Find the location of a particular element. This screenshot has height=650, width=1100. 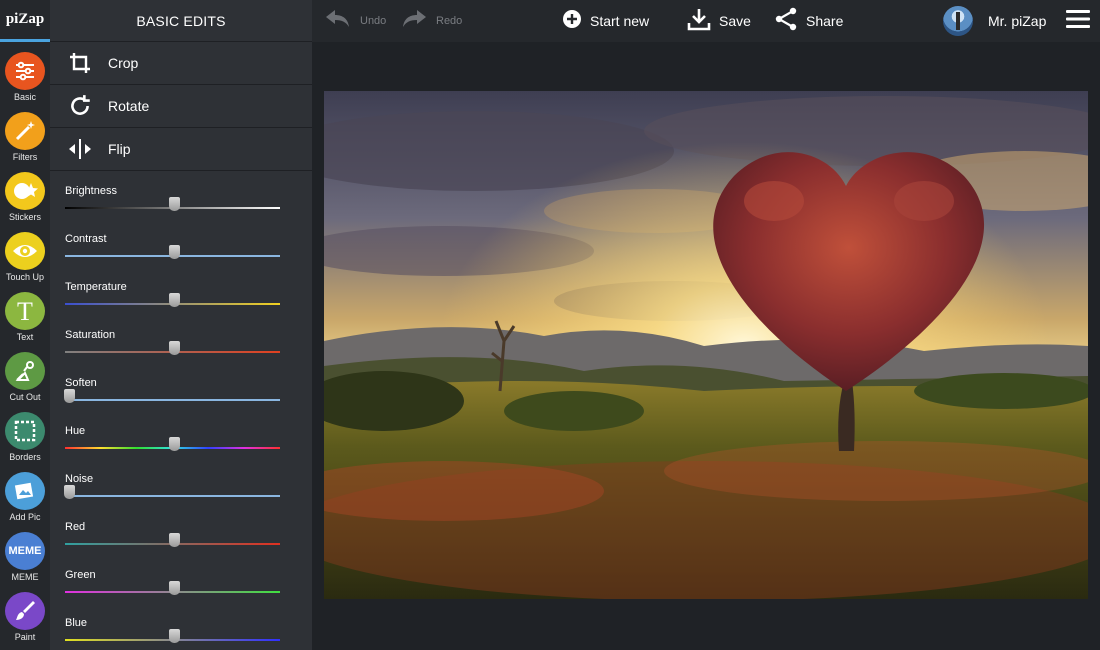

sliders-icon is located at coordinates (25, 71).